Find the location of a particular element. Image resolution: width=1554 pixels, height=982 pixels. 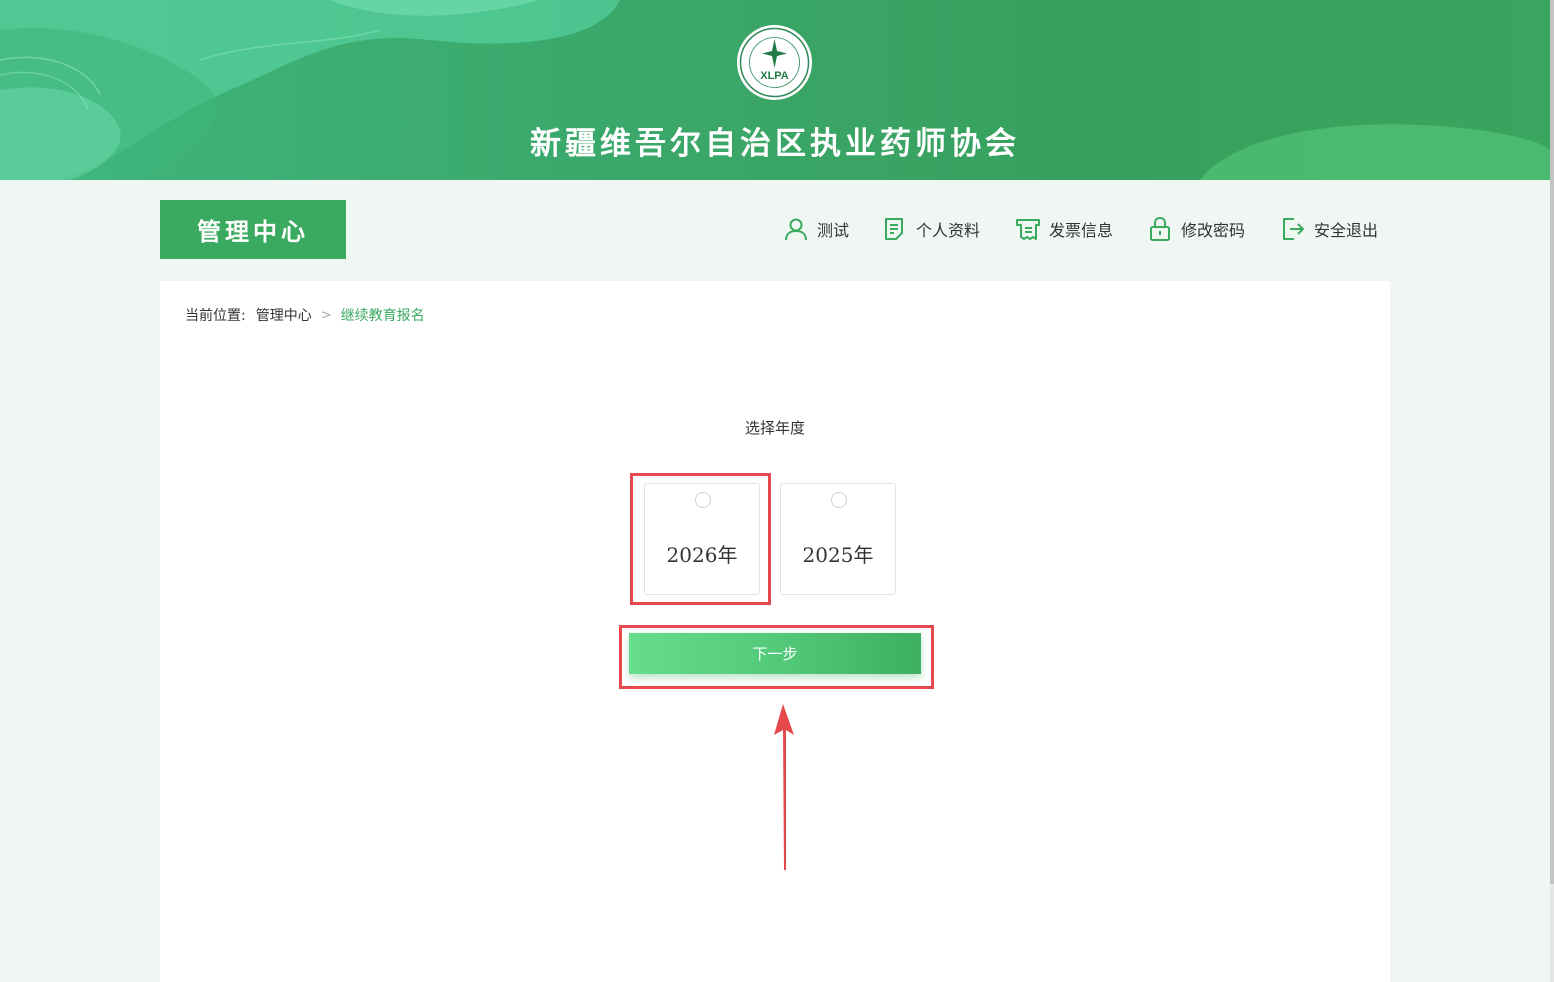

breadcrumb-prefix: 当前位置: is located at coordinates (215, 316).